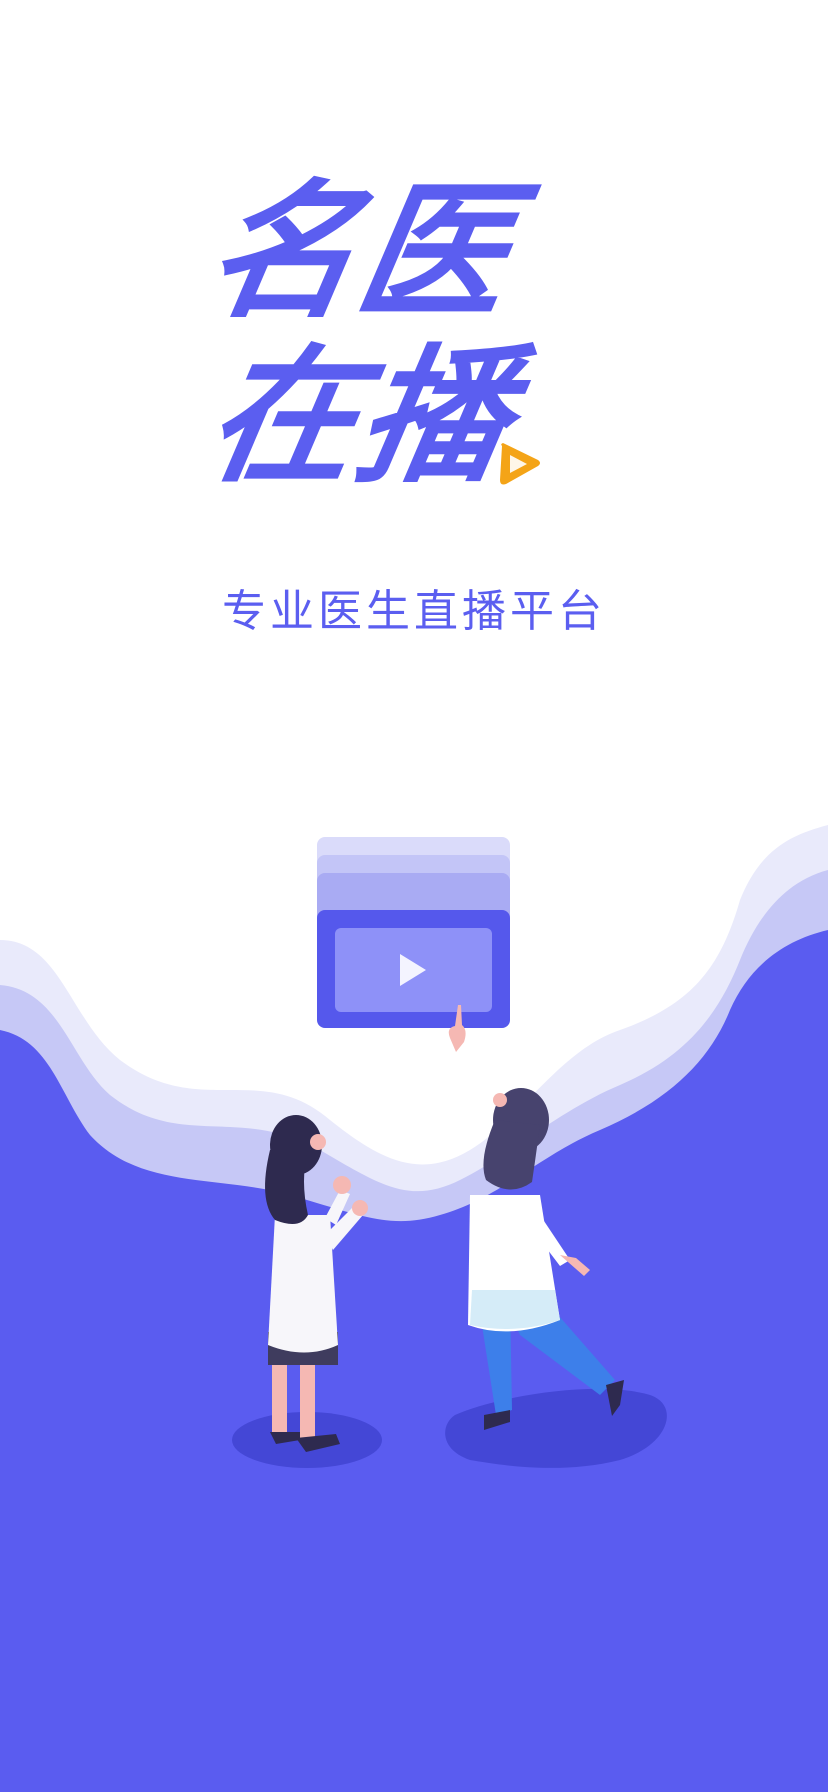 The width and height of the screenshot is (828, 1792). What do you see at coordinates (414, 611) in the screenshot?
I see `app-tagline: 专业医生直播平台` at bounding box center [414, 611].